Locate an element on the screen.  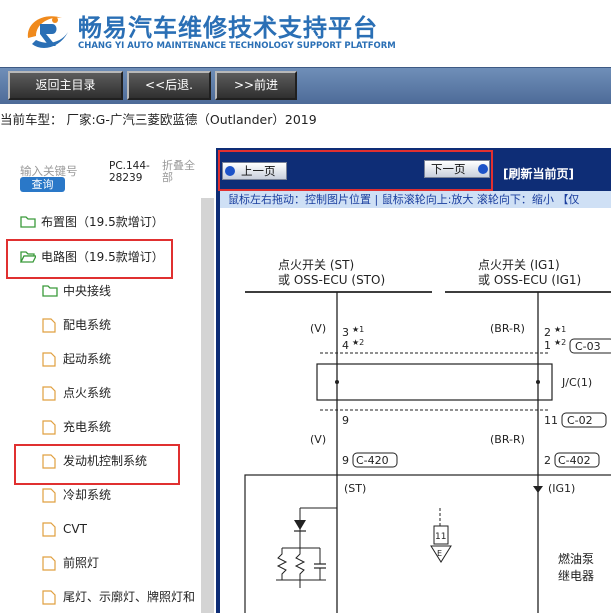
nav-bar: 返回主目录 <<后退. >>前进 is located at coordinates (305, 85).